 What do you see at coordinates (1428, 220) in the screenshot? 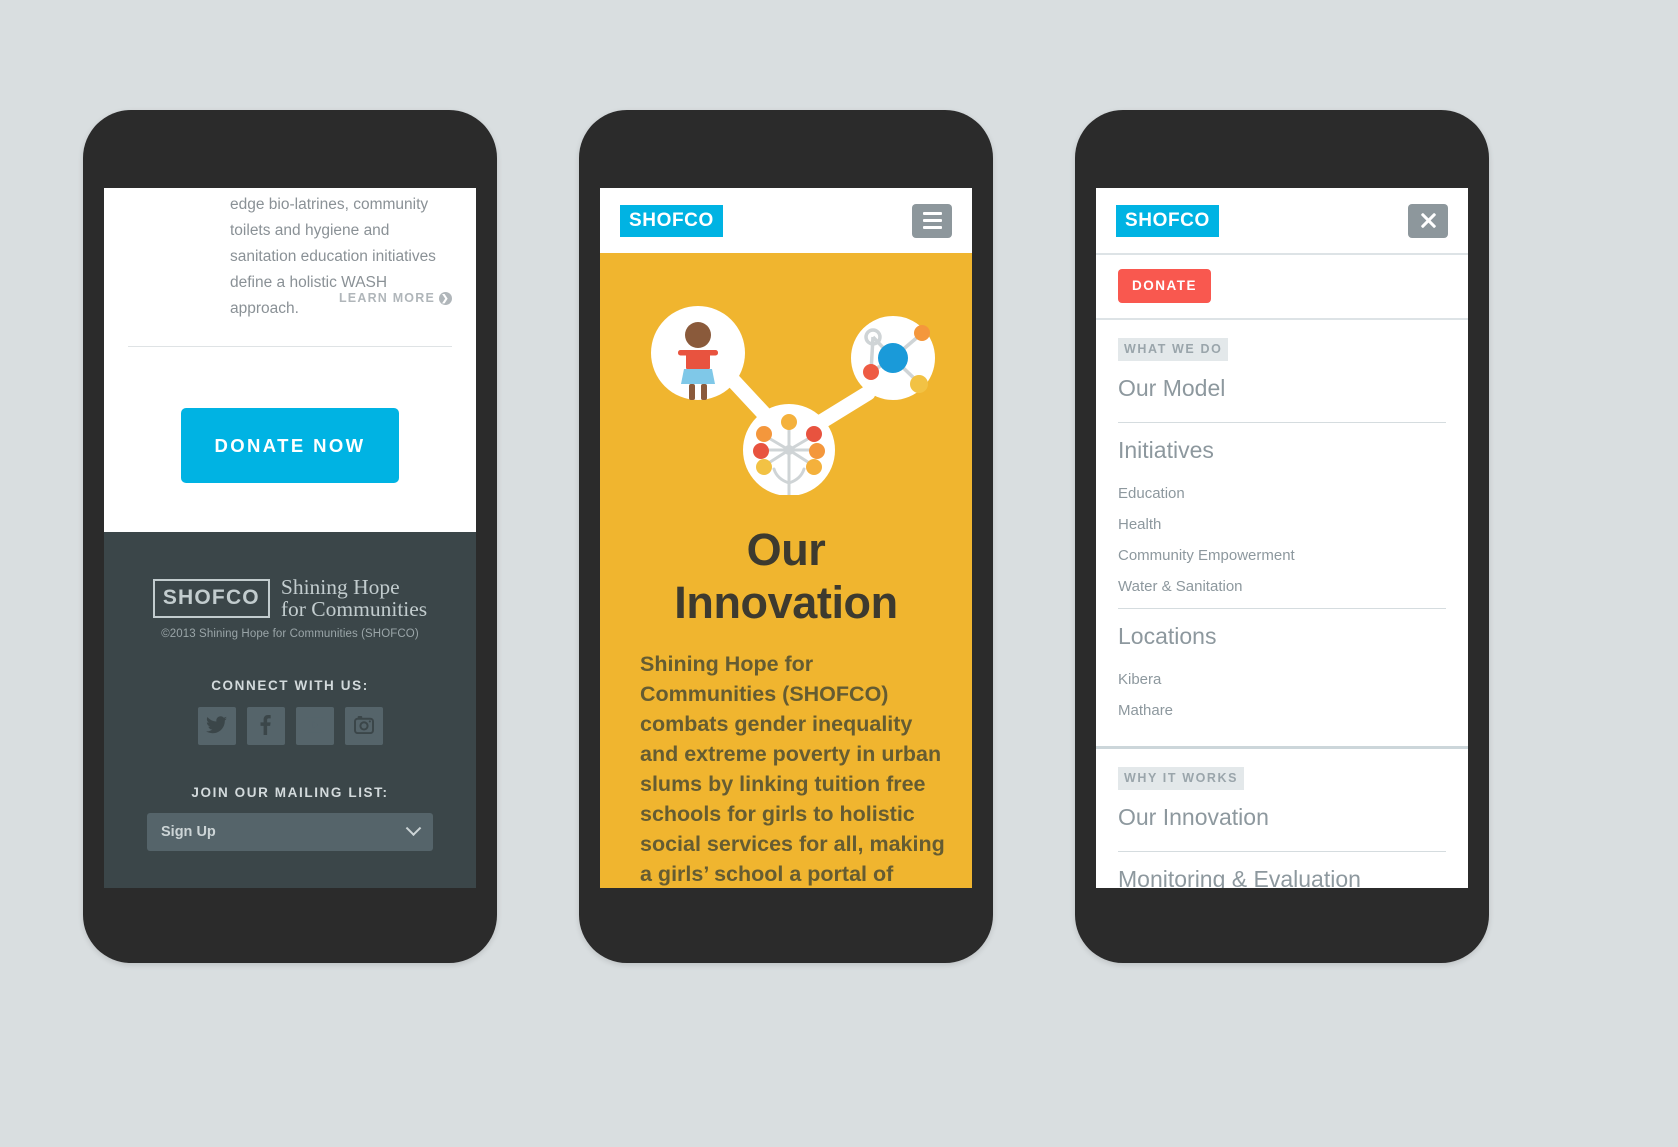
I see `close-menu-button` at bounding box center [1428, 220].